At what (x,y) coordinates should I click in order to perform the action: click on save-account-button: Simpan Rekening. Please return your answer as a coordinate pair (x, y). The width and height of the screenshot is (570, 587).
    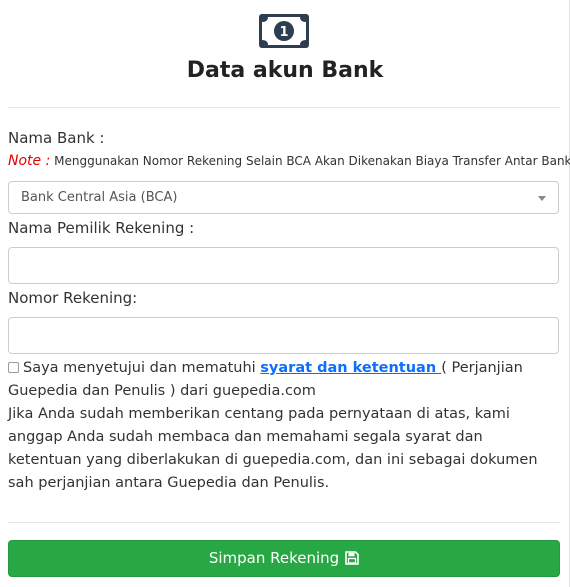
    Looking at the image, I should click on (284, 558).